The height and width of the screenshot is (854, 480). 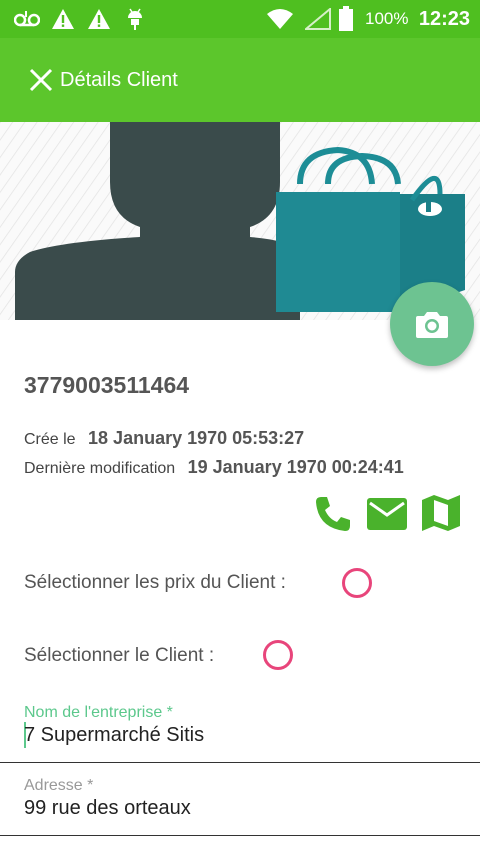 I want to click on voicemail-icon, so click(x=27, y=19).